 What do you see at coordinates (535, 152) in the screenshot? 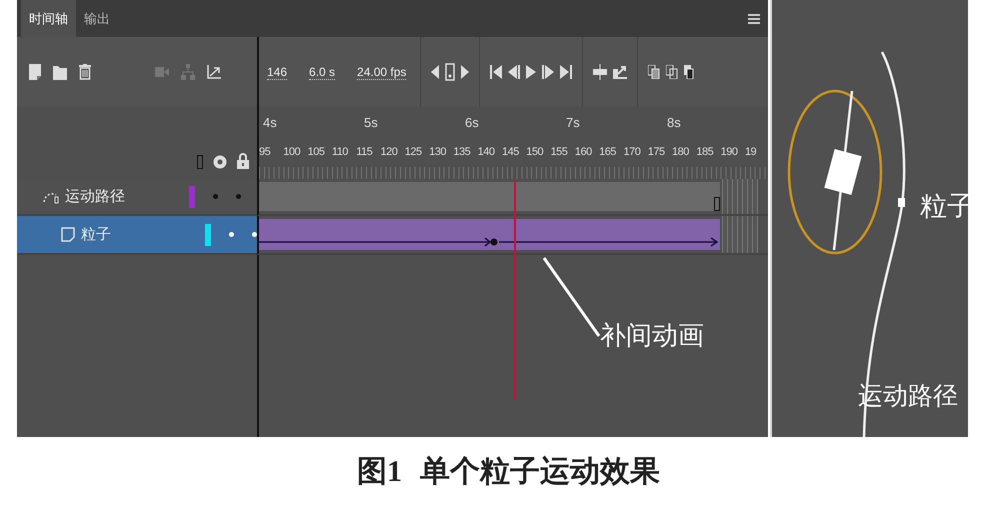
I see `frame-number: 150` at bounding box center [535, 152].